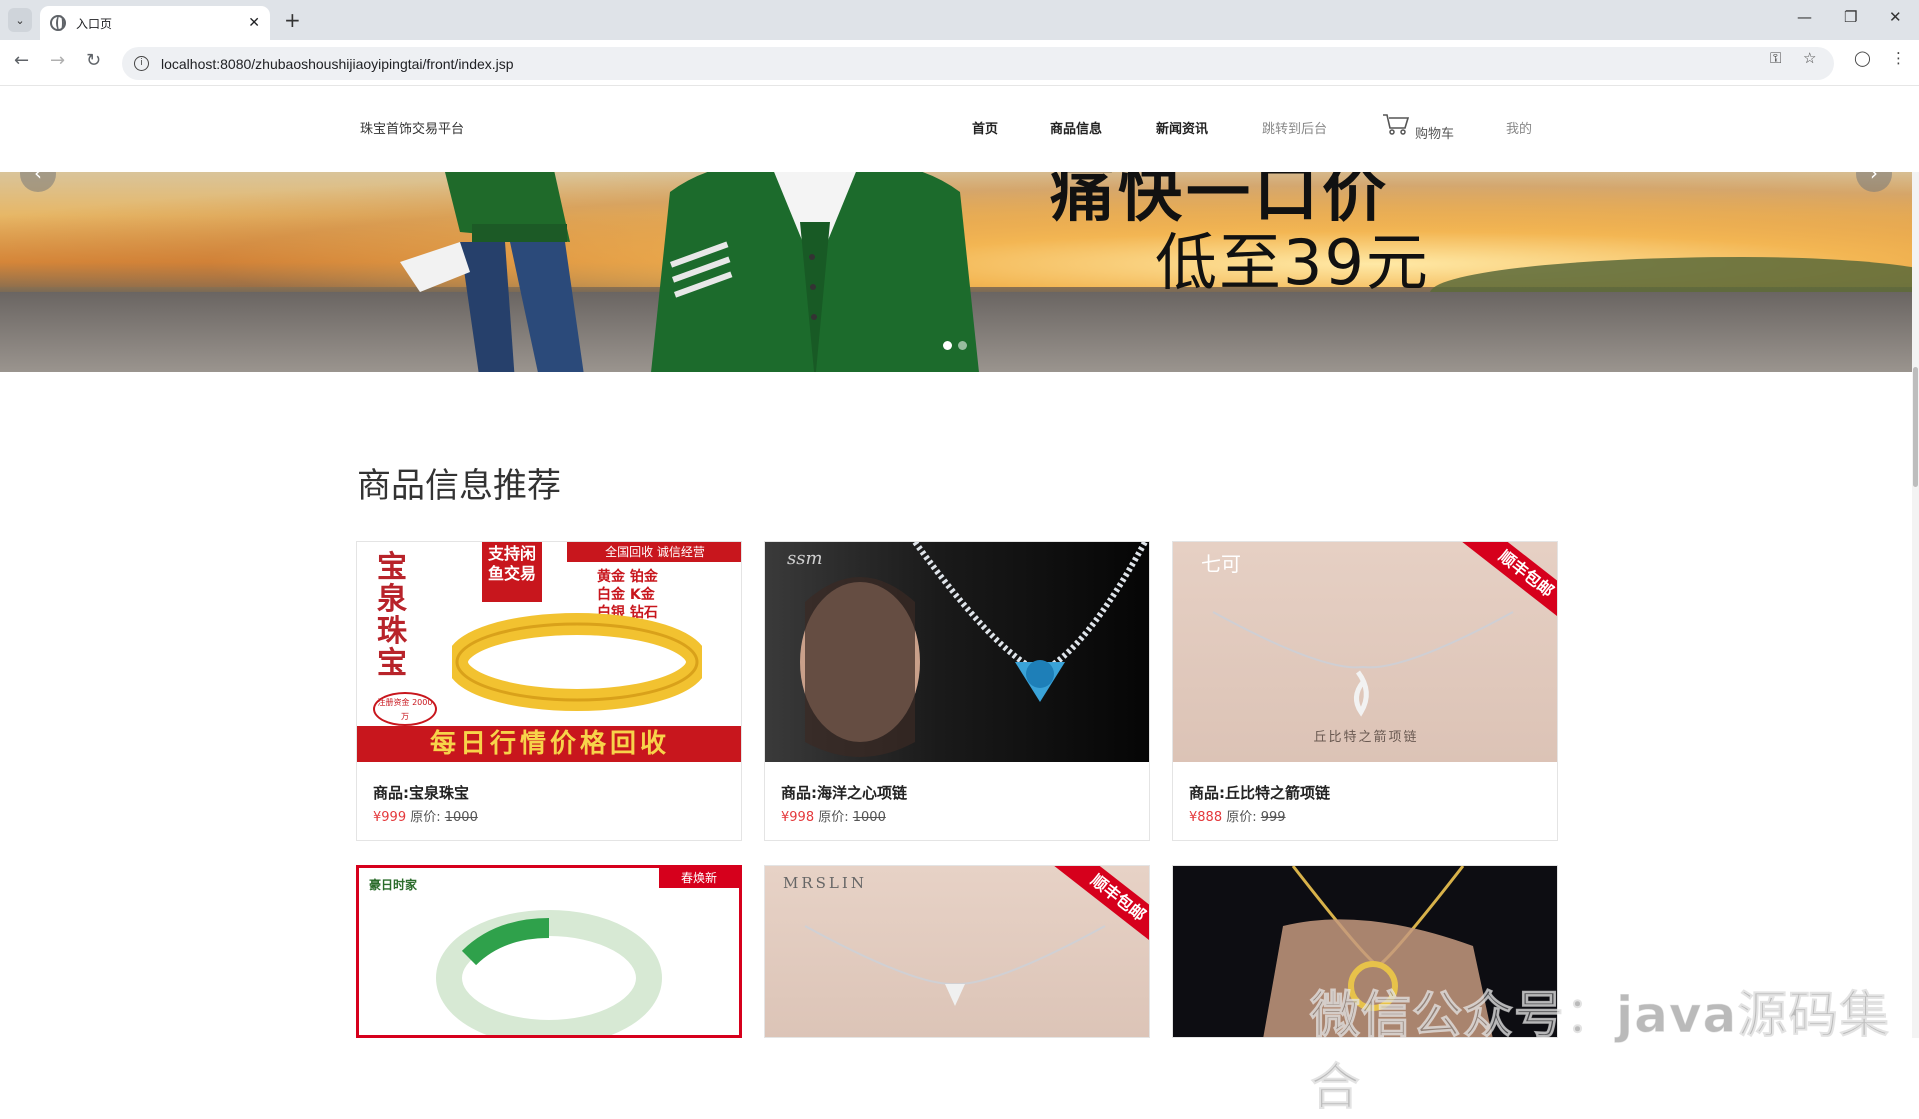 Image resolution: width=1919 pixels, height=1119 pixels. I want to click on browser-tab-bar: ⌄ 入口页 ✕ + — ❐ ✕, so click(959, 20).